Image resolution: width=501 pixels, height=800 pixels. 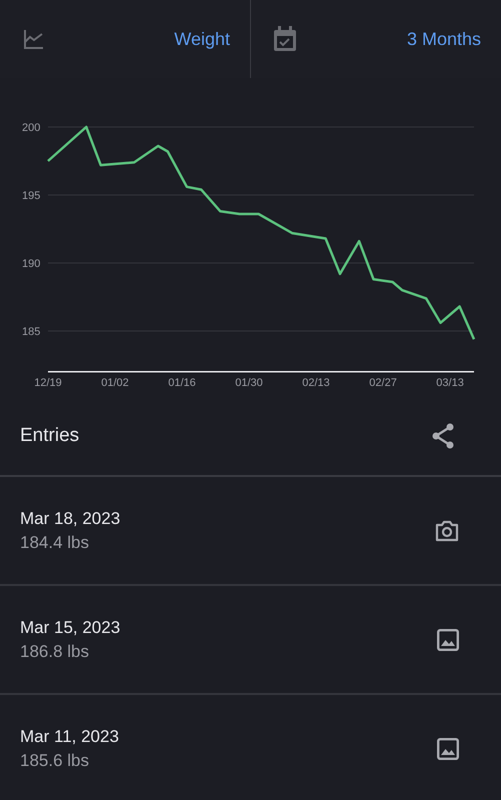 What do you see at coordinates (70, 628) in the screenshot?
I see `entry-date: Mar 15, 2023` at bounding box center [70, 628].